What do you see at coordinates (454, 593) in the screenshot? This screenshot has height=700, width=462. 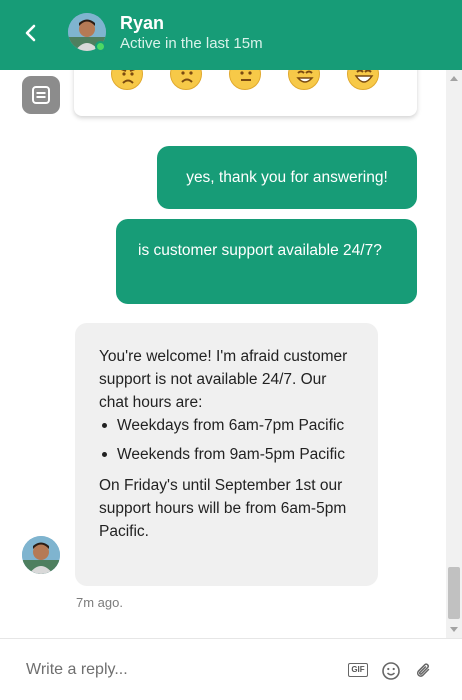 I see `scrollbar-thumb` at bounding box center [454, 593].